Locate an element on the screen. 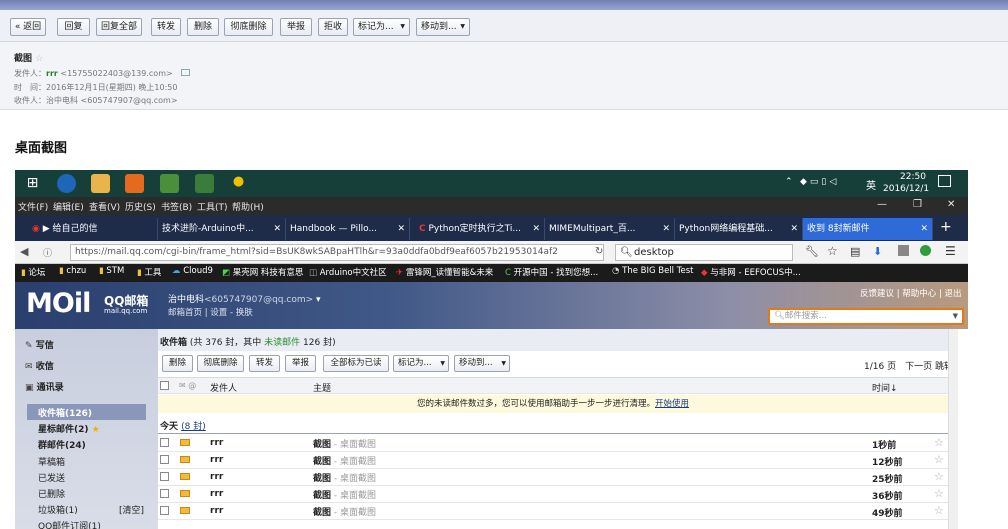 The image size is (1008, 529). browser-tab-active: 收到 8封新邮件 ✕ is located at coordinates (868, 229).